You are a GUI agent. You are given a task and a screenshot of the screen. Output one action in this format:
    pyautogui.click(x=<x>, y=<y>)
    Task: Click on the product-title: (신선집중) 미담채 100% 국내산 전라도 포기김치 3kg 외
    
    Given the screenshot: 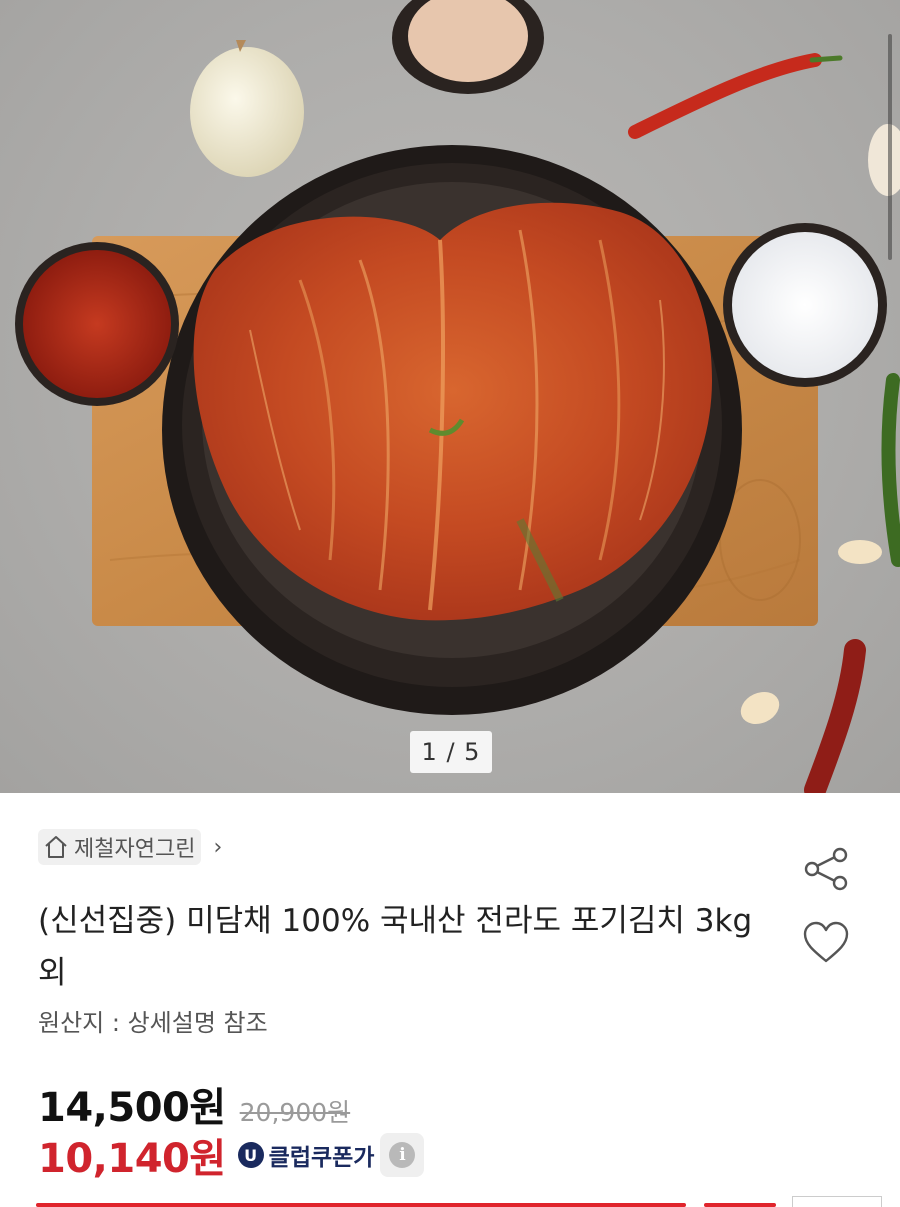 What is the action you would take?
    pyautogui.click(x=395, y=947)
    